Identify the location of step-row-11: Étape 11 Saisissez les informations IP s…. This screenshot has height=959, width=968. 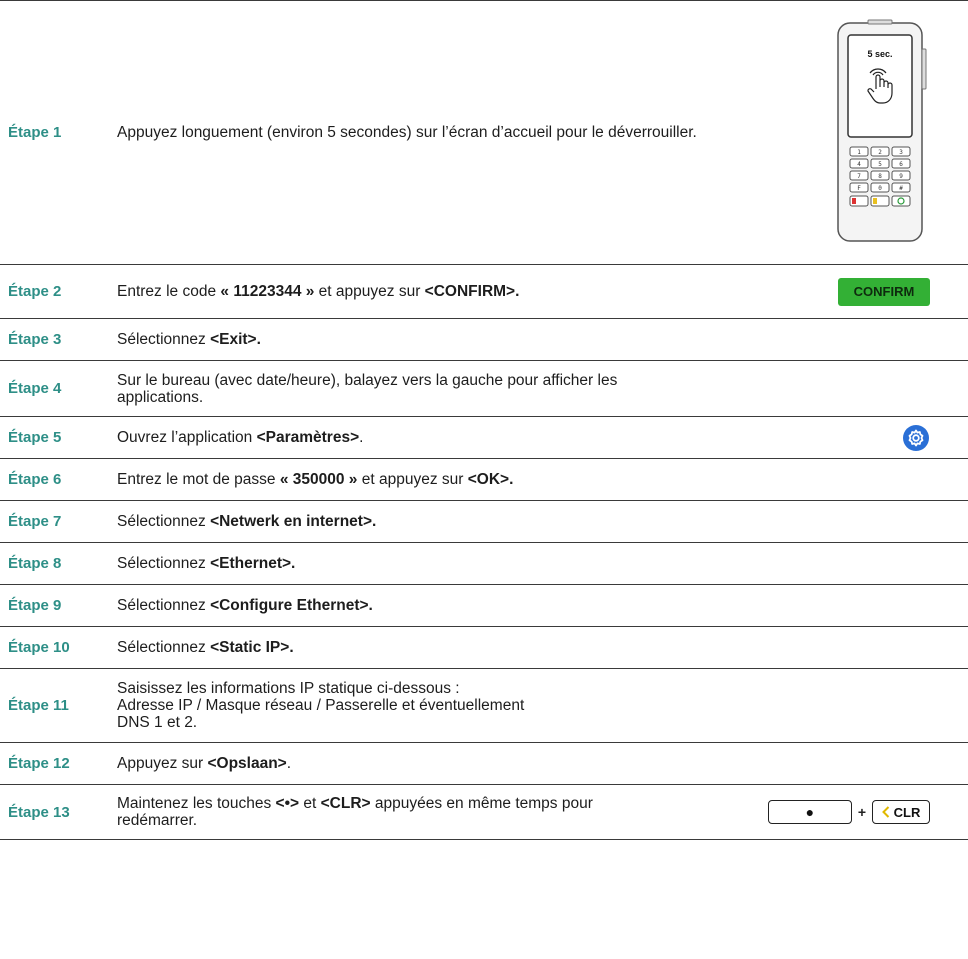
(484, 706).